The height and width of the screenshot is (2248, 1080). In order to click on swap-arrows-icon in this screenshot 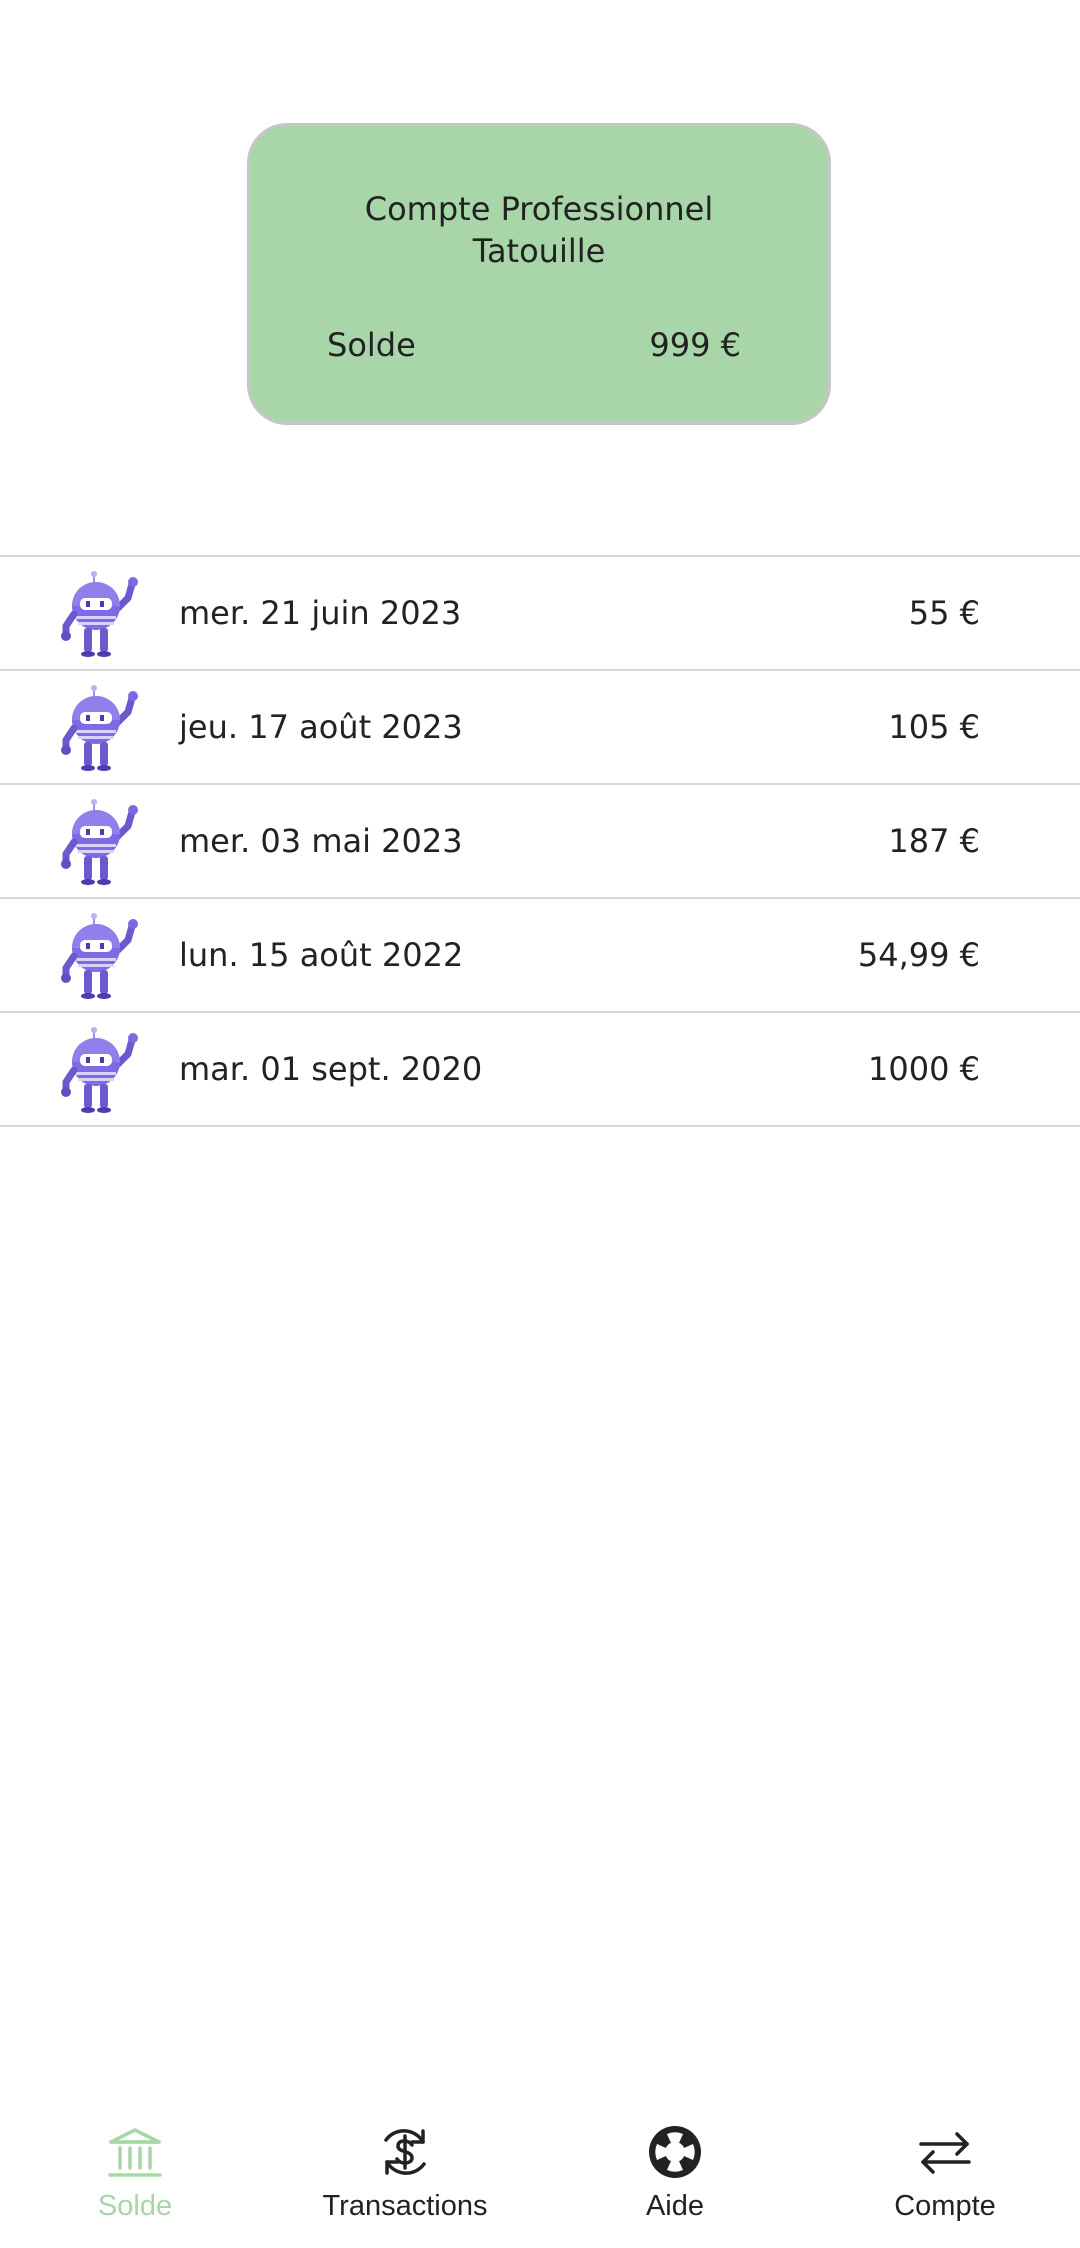, I will do `click(945, 2153)`.